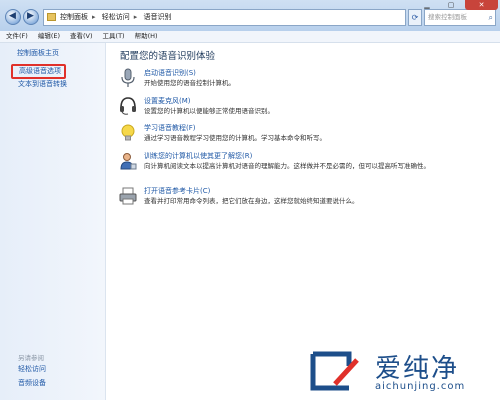 This screenshot has width=500, height=400. I want to click on printer-icon, so click(128, 196).